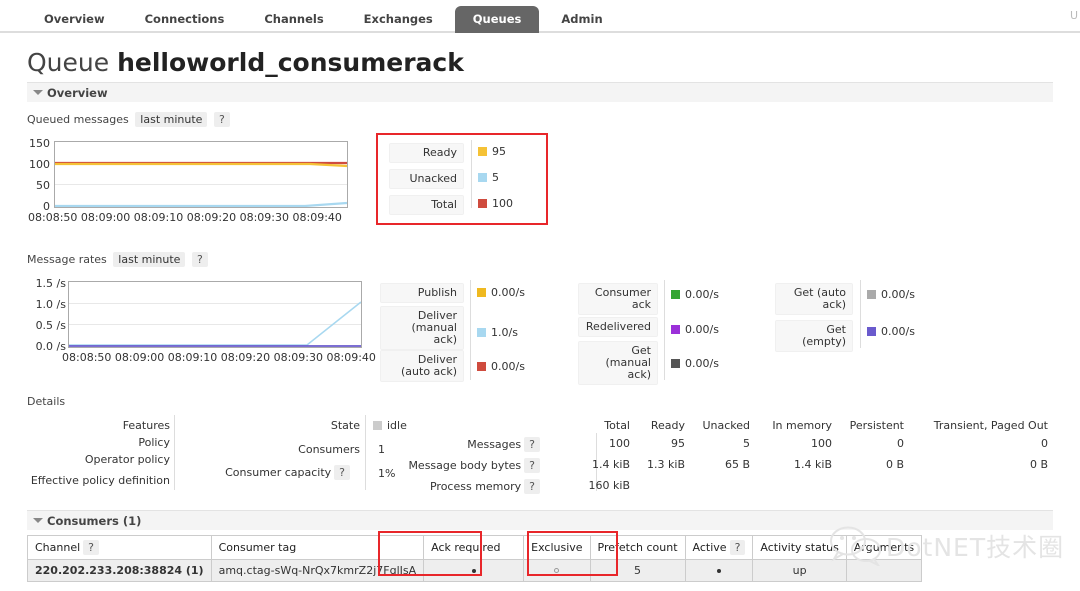  Describe the element at coordinates (149, 259) in the screenshot. I see `message-rates-period: last minute` at that location.